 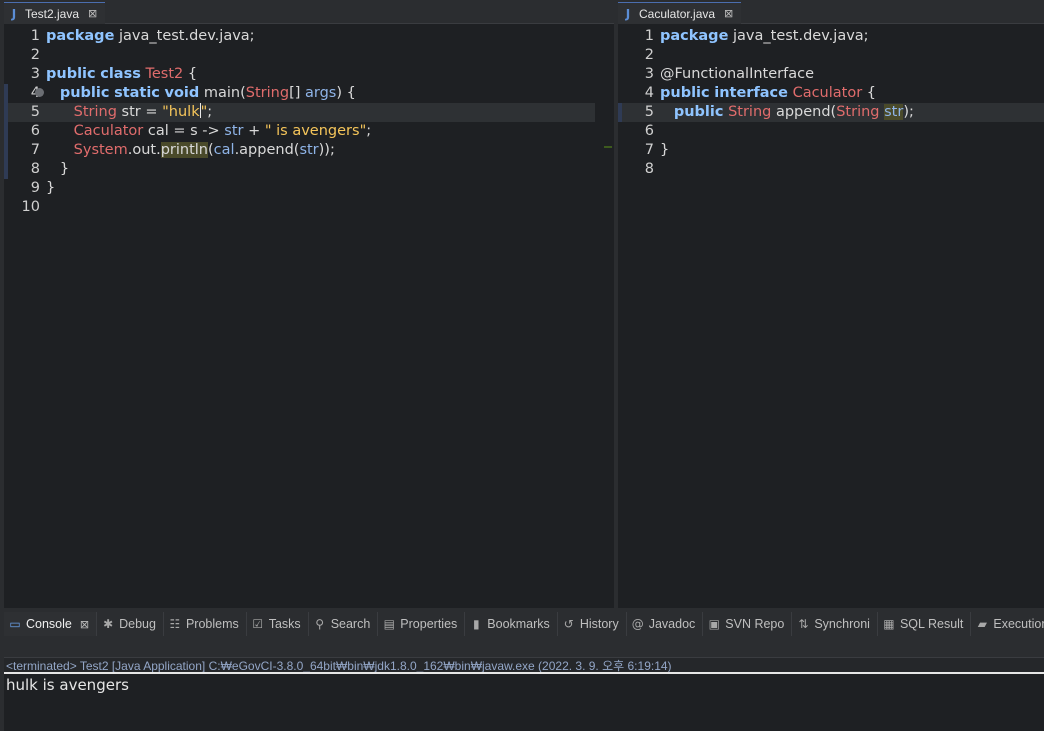 I want to click on console-toolbar, so click(x=524, y=647).